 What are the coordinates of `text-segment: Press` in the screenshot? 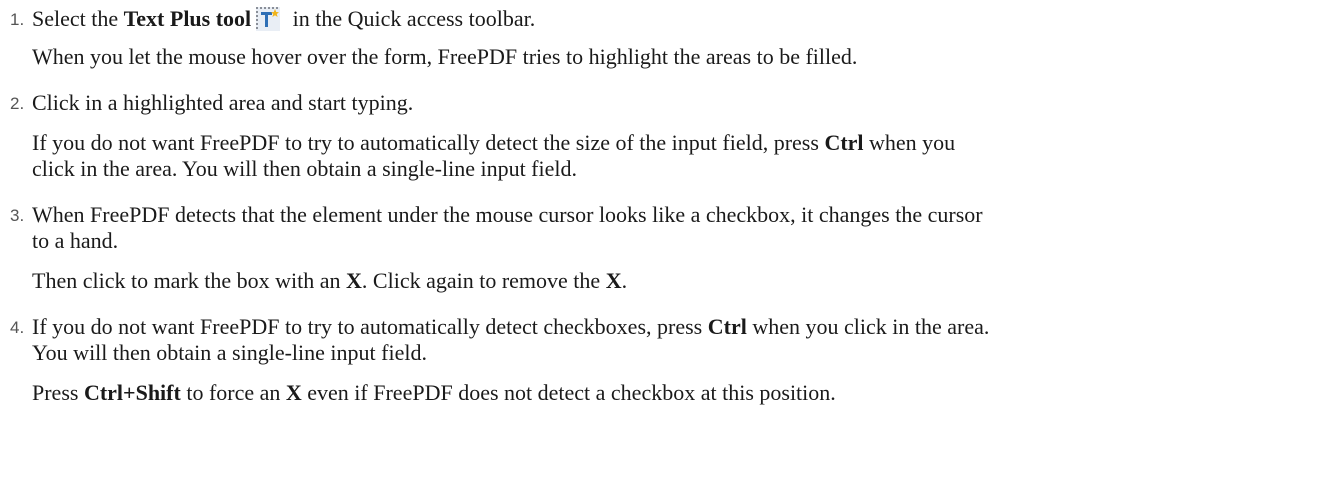 It's located at (58, 392).